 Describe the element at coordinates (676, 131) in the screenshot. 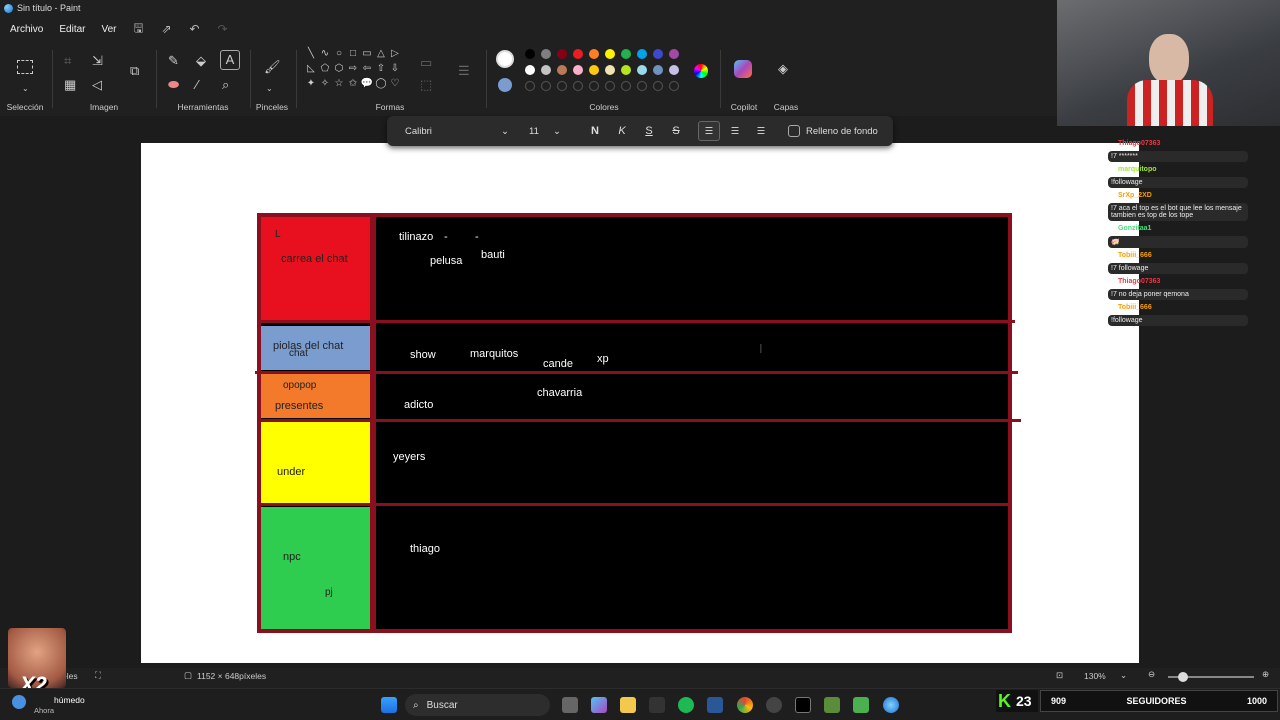

I see `strikethrough-button: S` at that location.